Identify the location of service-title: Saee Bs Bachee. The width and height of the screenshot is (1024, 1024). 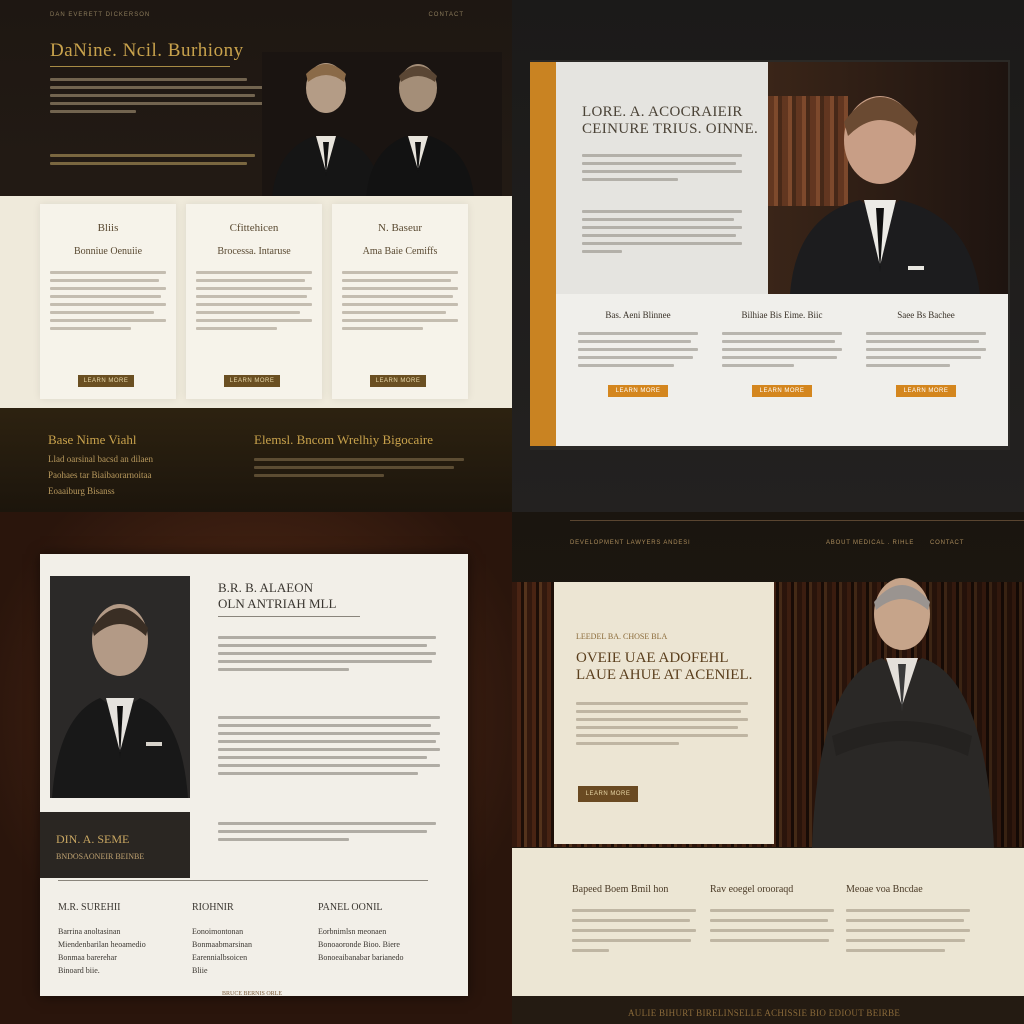
(926, 315).